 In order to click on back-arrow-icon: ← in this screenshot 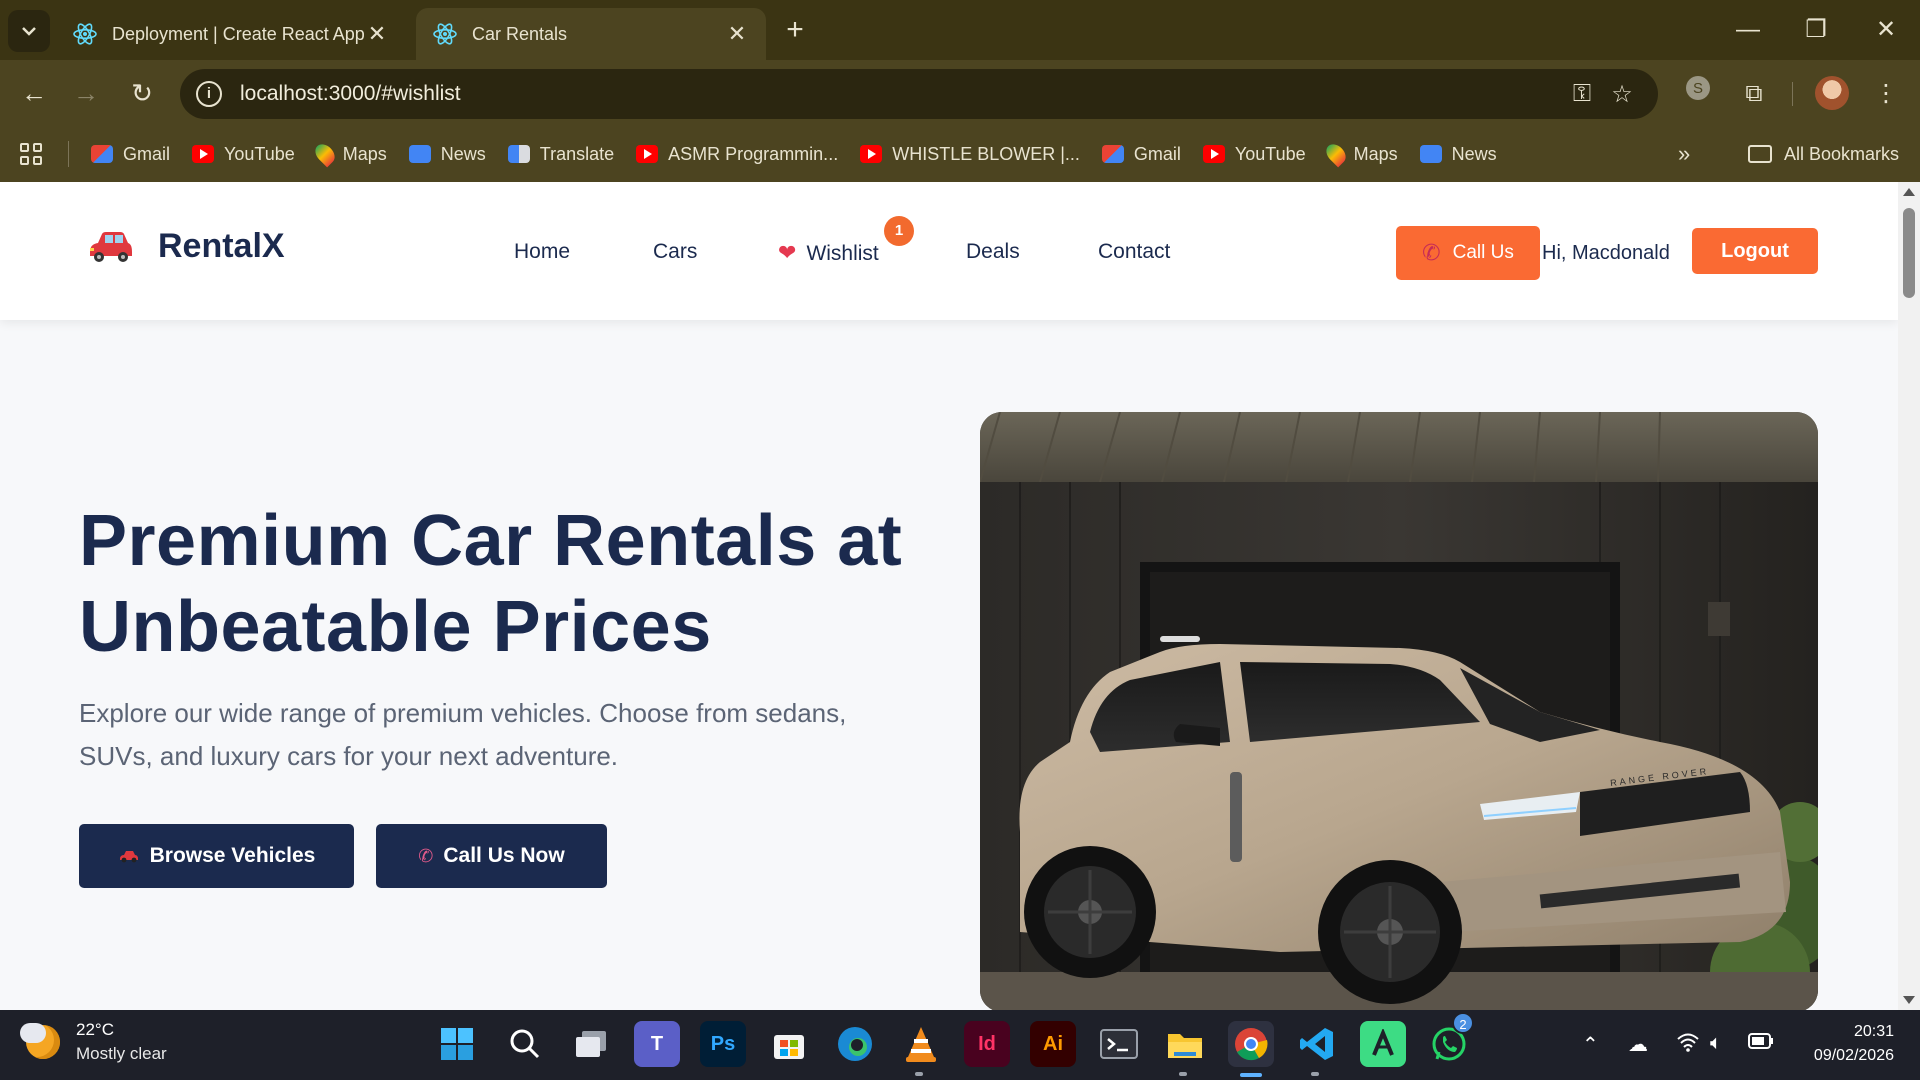, I will do `click(34, 93)`.